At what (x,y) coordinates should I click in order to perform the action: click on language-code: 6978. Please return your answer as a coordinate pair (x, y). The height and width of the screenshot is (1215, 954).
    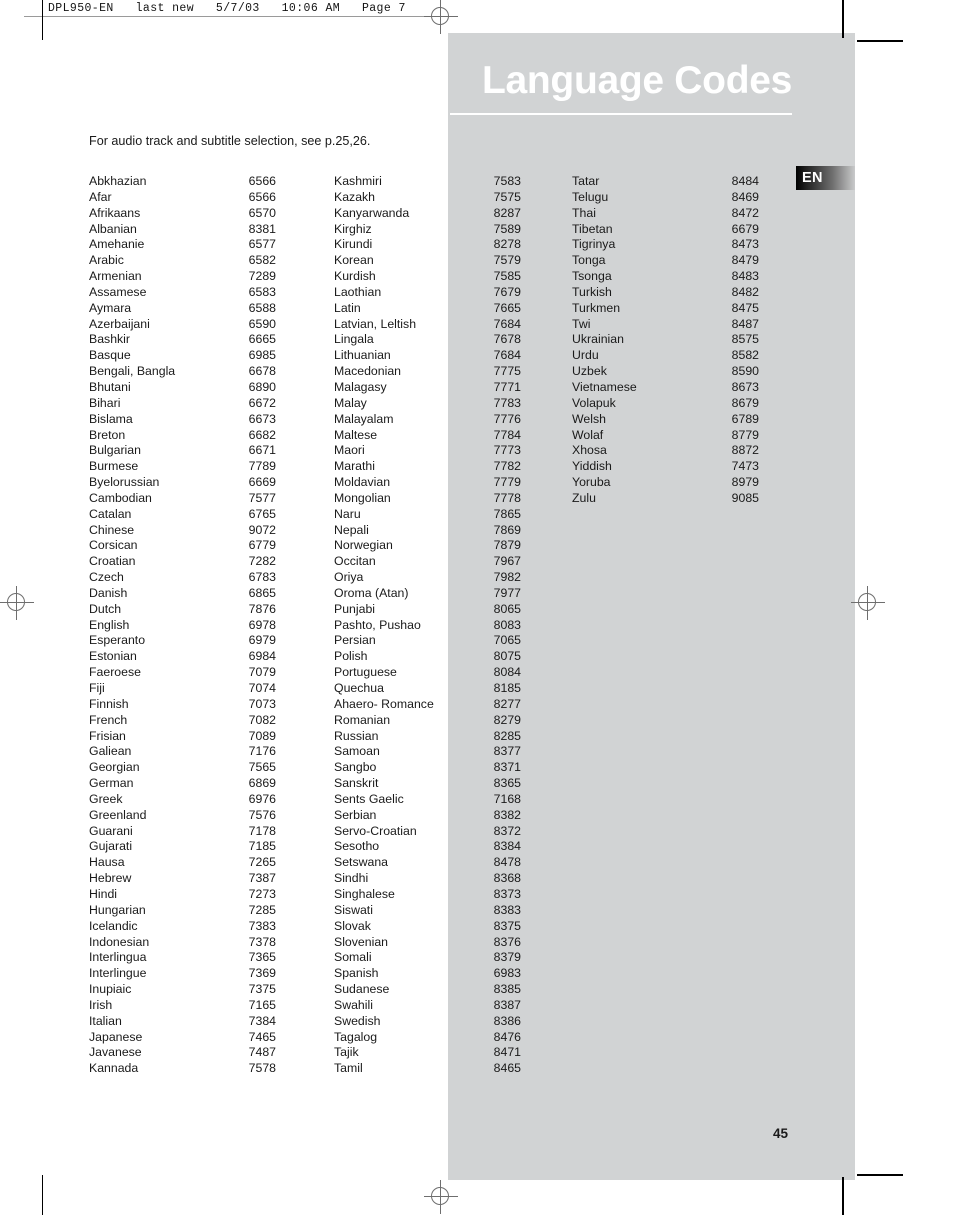
    Looking at the image, I should click on (262, 624).